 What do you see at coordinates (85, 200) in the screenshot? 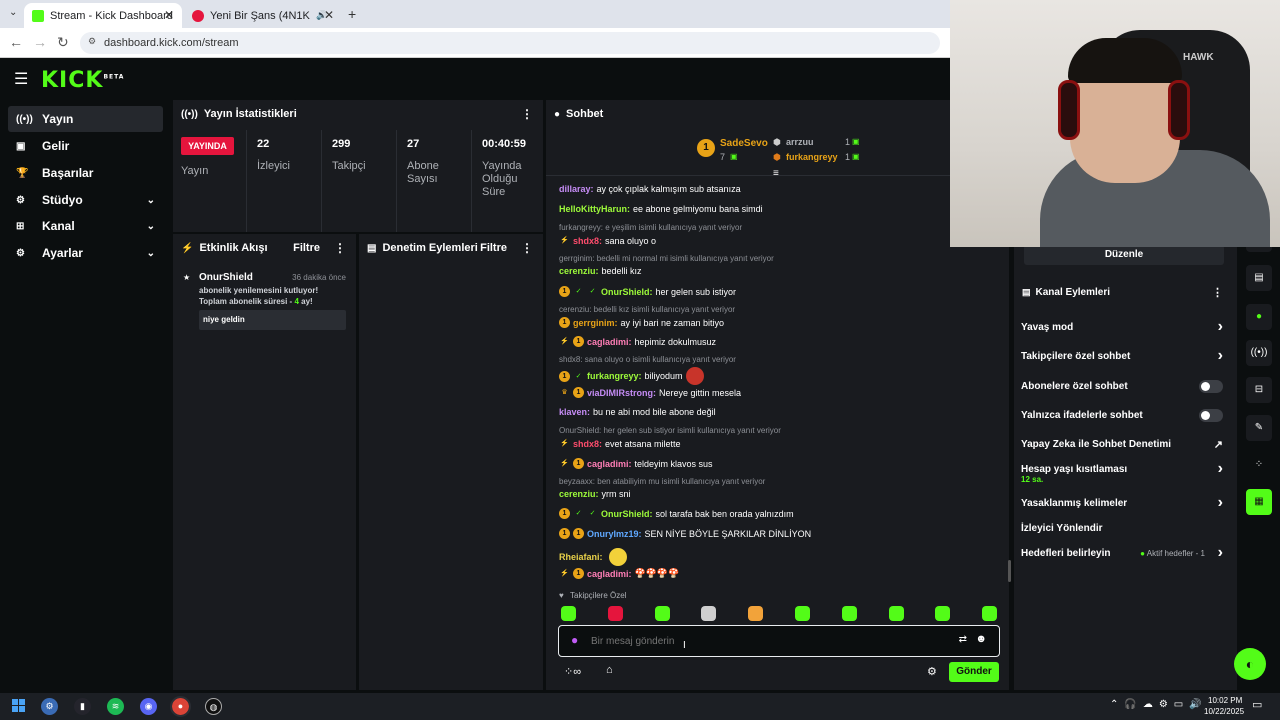
I see `sidebar-item-studyo: ⚙ Stüdyo ⌄` at bounding box center [85, 200].